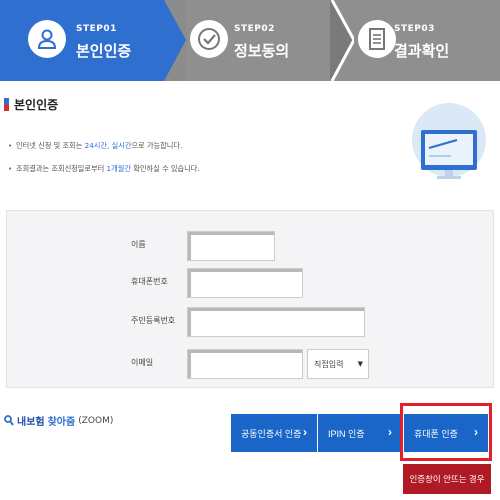  I want to click on step-divider, so click(342, 40).